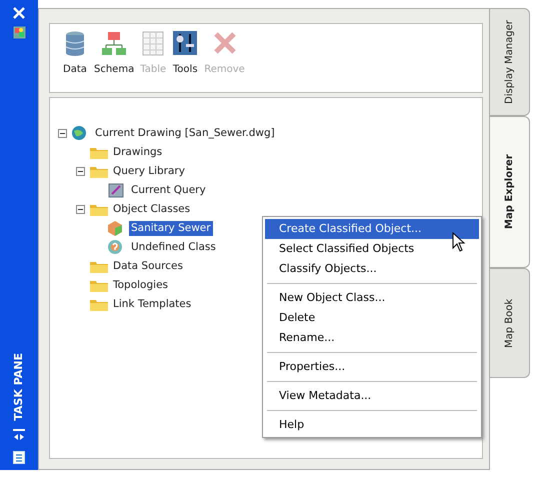 The height and width of the screenshot is (490, 538). Describe the element at coordinates (151, 210) in the screenshot. I see `tree-item: Object Classes` at that location.